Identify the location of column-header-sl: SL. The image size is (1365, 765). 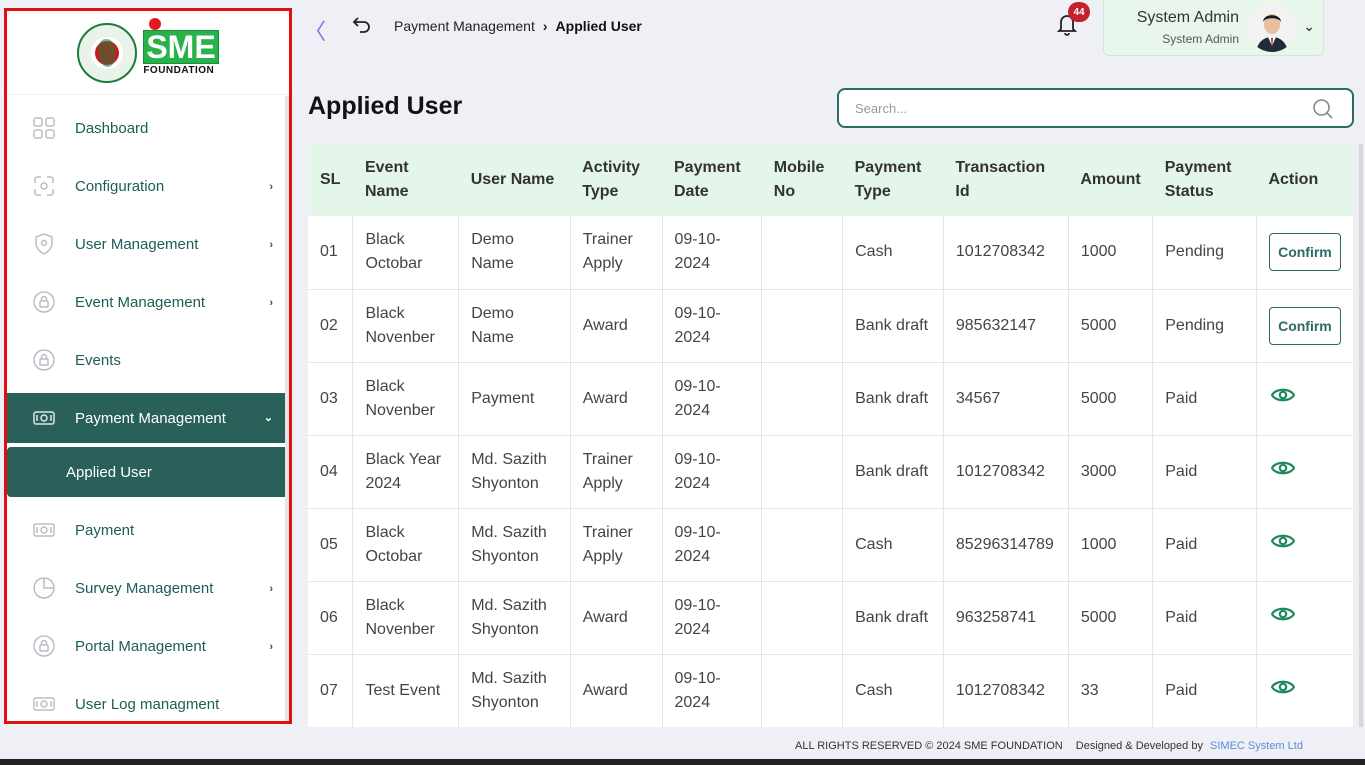
(330, 180).